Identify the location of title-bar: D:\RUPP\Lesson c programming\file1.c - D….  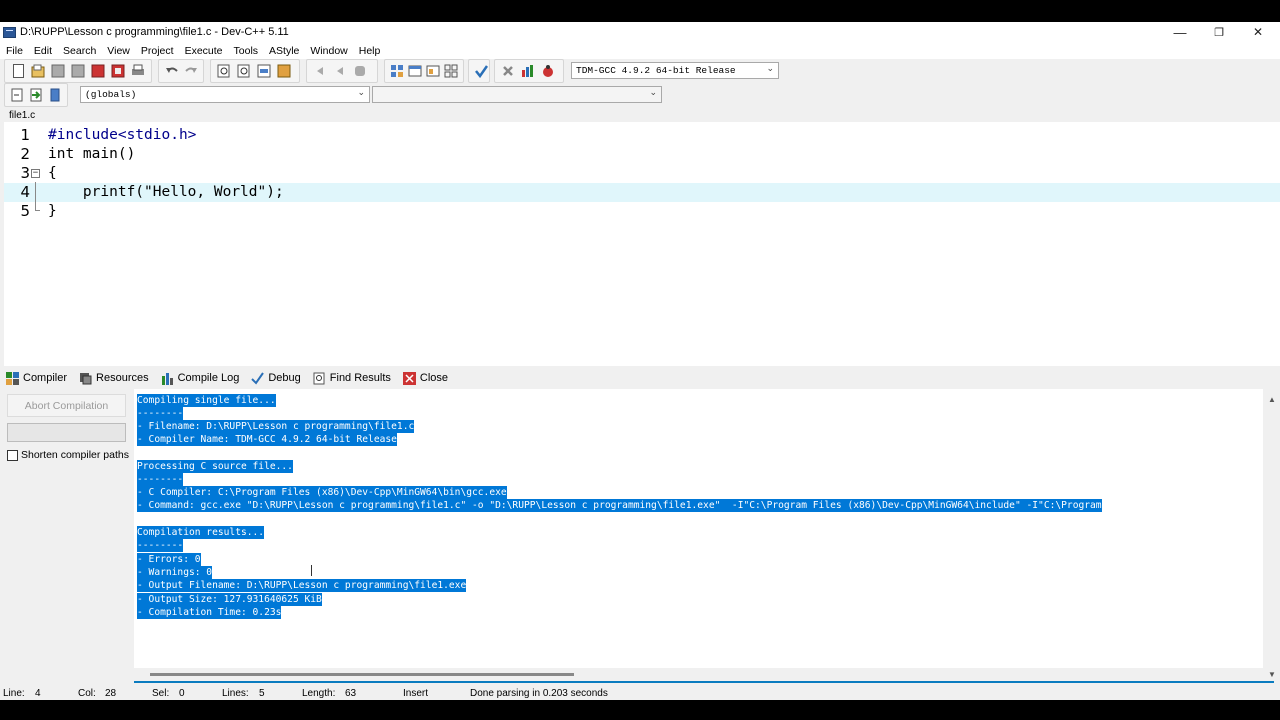
(640, 32).